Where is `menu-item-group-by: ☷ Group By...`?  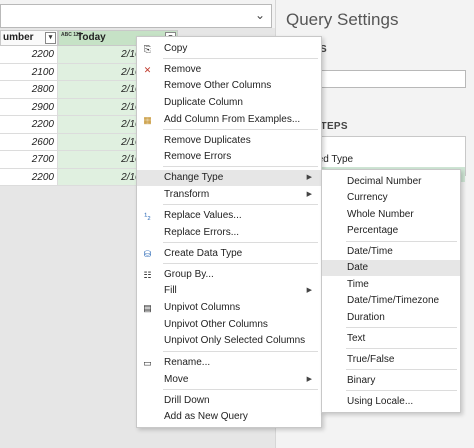 menu-item-group-by: ☷ Group By... is located at coordinates (229, 275).